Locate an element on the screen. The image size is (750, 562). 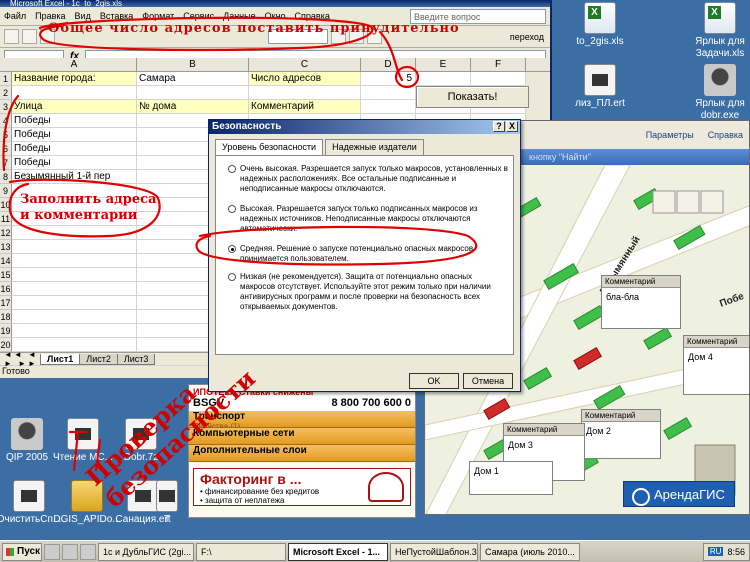
desktop-icon-zadachi: Ярлык для Задачи.xls is located at coordinates (717, 31).